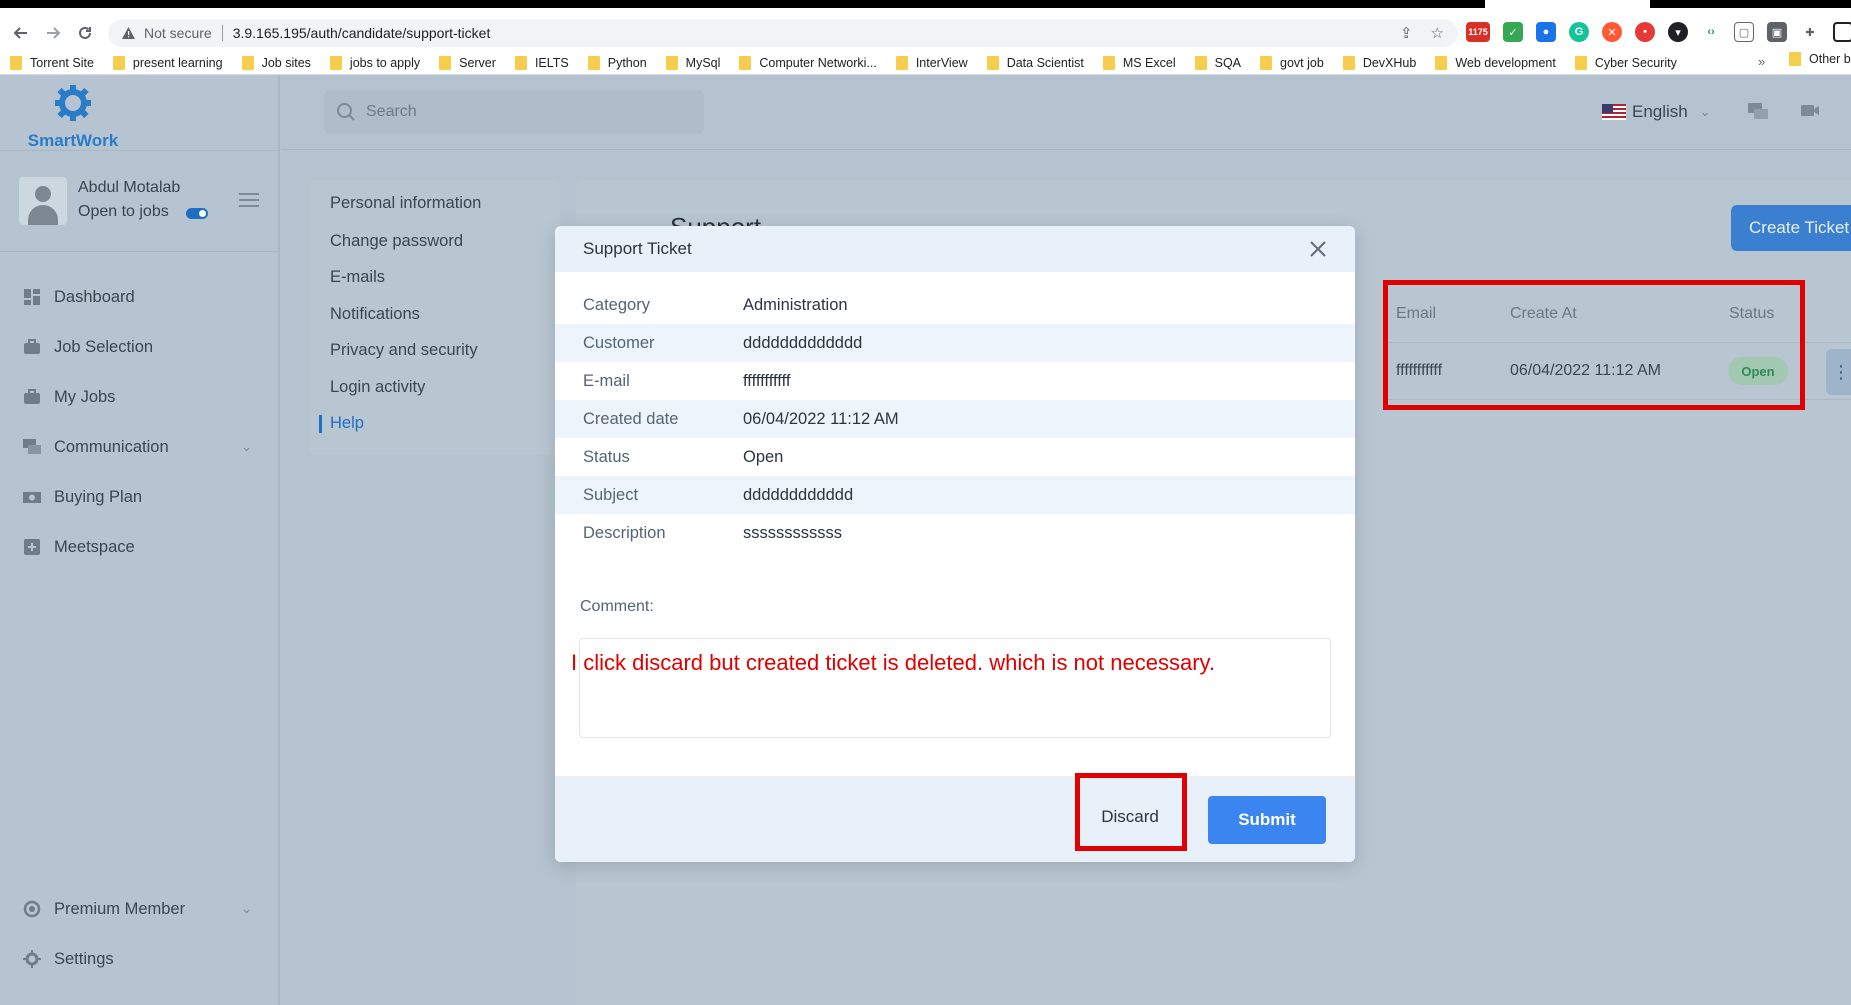 Image resolution: width=1851 pixels, height=1005 pixels. What do you see at coordinates (137, 397) in the screenshot?
I see `sidebar-item-my-jobs: My Jobs` at bounding box center [137, 397].